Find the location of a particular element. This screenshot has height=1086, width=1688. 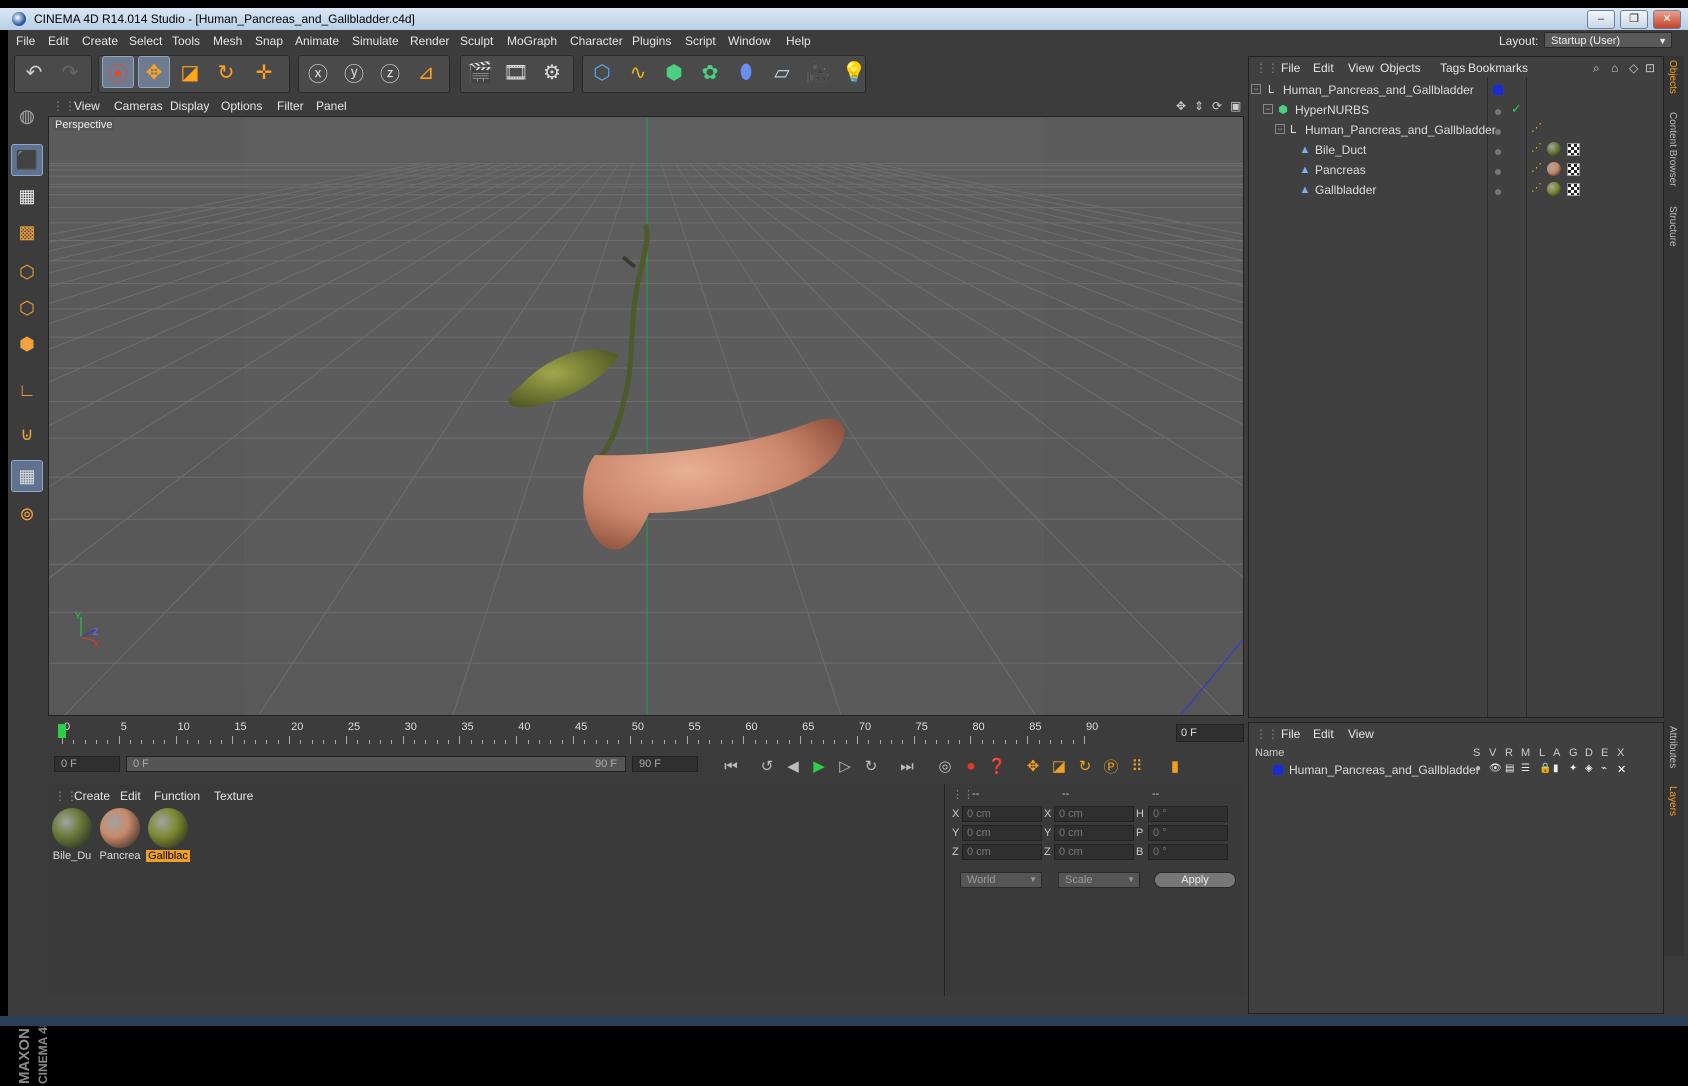

position-z-field: 0 cm is located at coordinates (1002, 852).